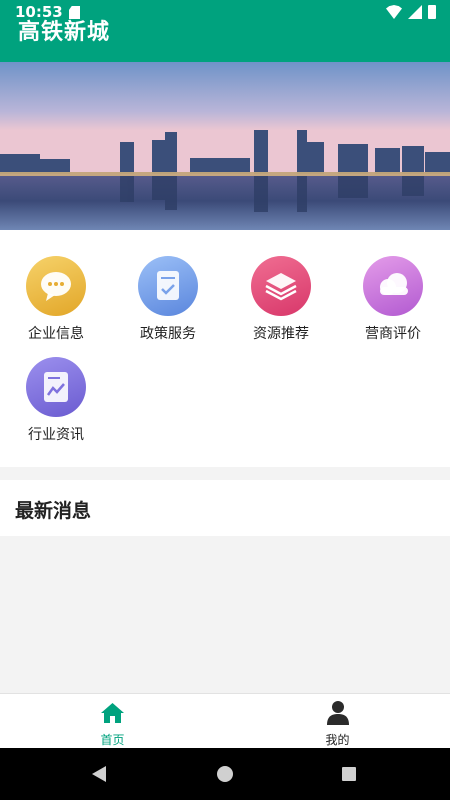 This screenshot has width=450, height=800. Describe the element at coordinates (53, 511) in the screenshot. I see `latest-news-title: 最新消息` at that location.